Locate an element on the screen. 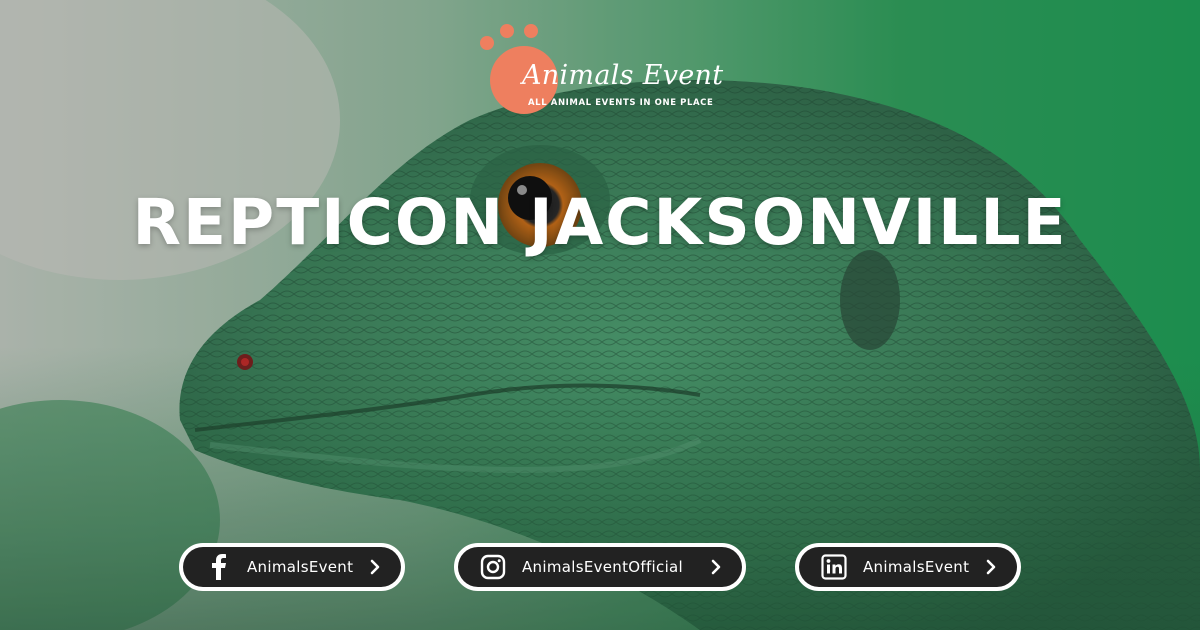 The width and height of the screenshot is (1200, 630). instagram-link: AnimalsEventOfficial is located at coordinates (600, 567).